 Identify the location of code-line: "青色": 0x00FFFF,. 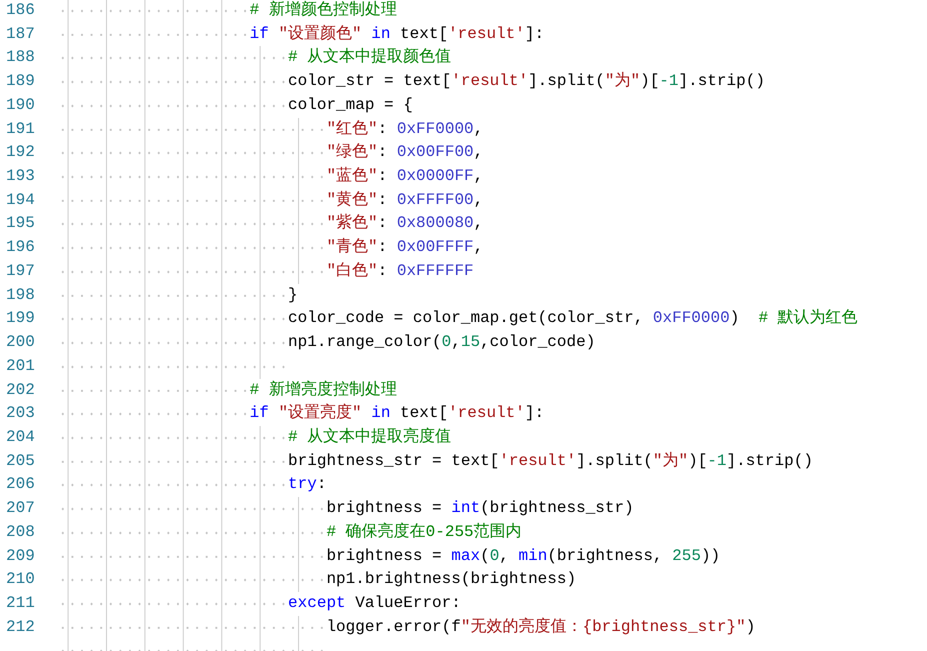
(405, 247).